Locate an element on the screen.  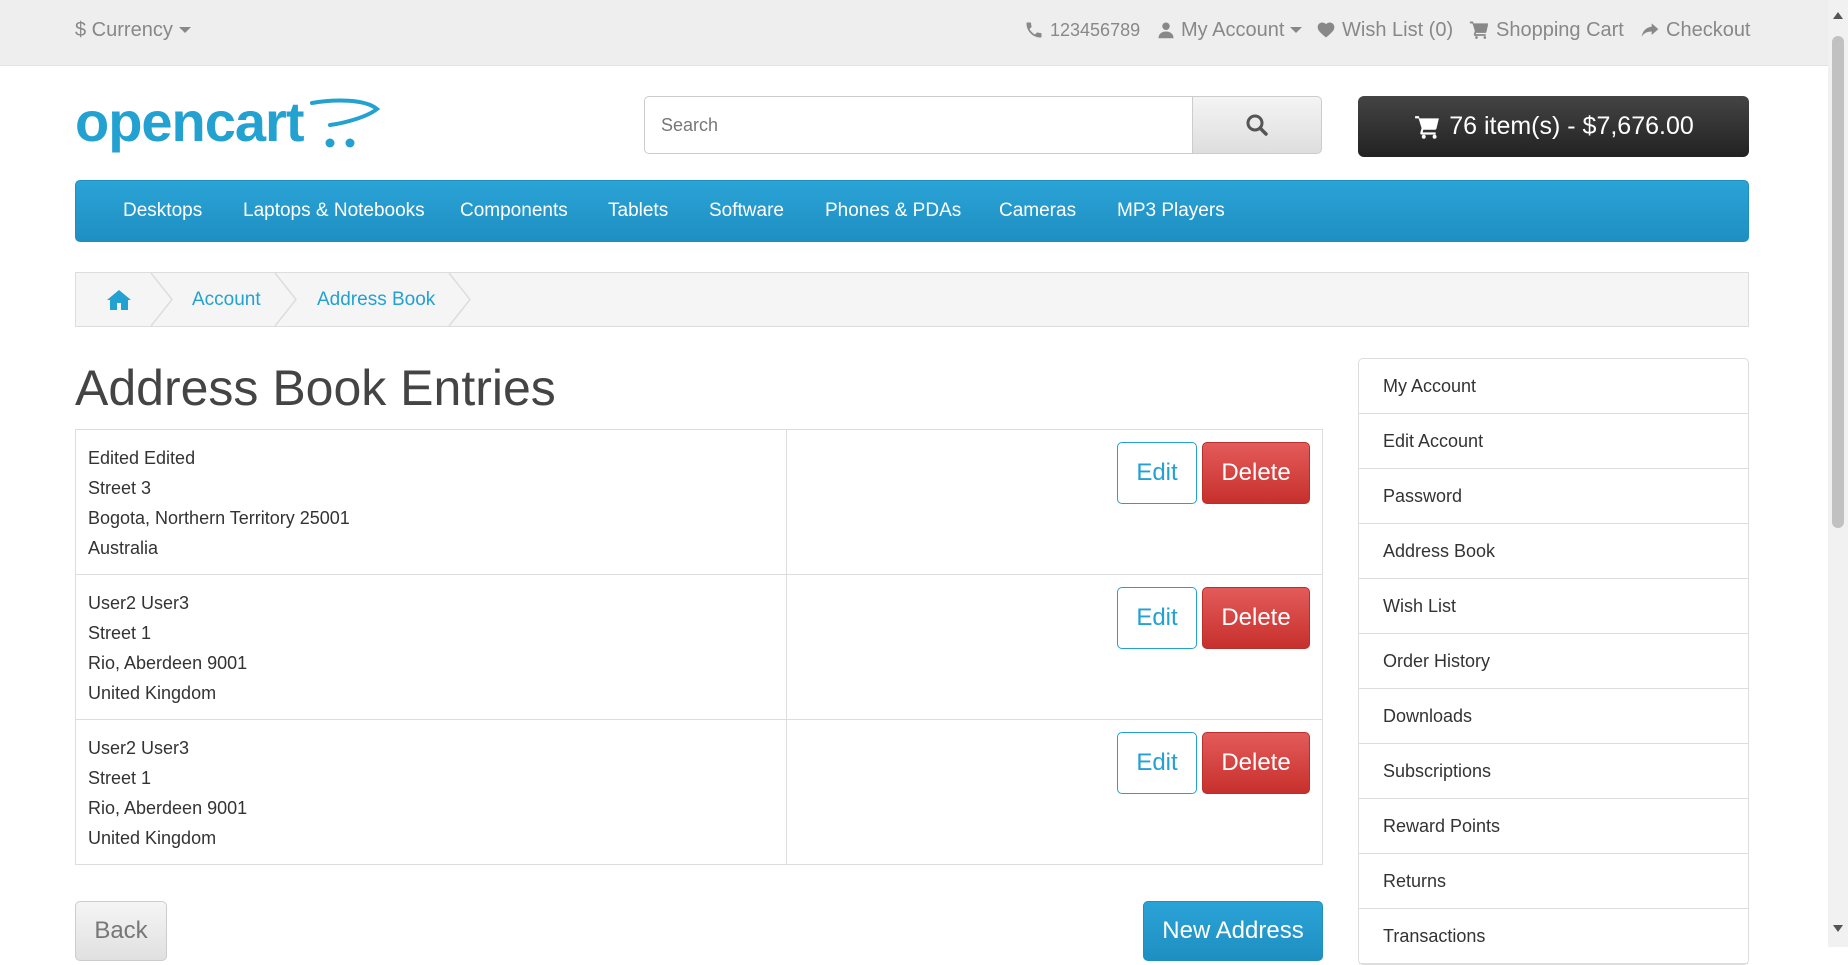
home-icon is located at coordinates (119, 299).